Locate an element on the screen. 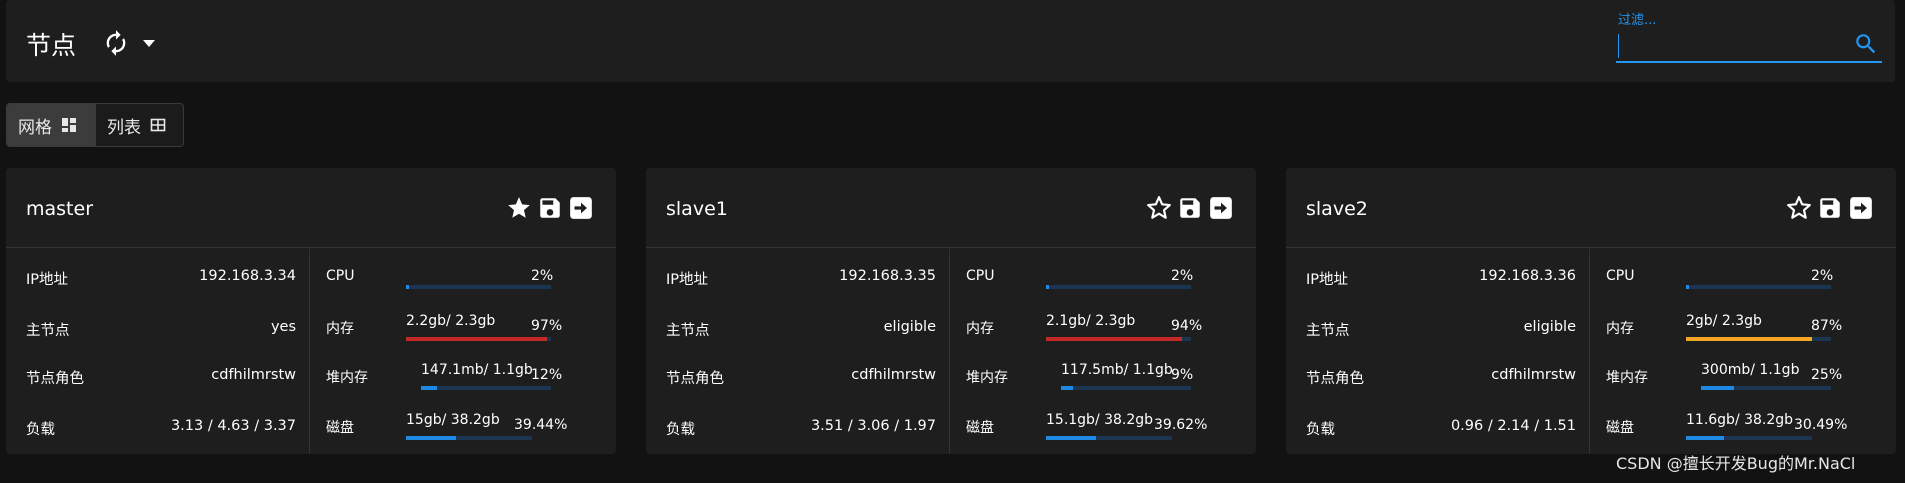 Image resolution: width=1905 pixels, height=483 pixels. metric-detail: 300mb/ 1.1gb is located at coordinates (1750, 370).